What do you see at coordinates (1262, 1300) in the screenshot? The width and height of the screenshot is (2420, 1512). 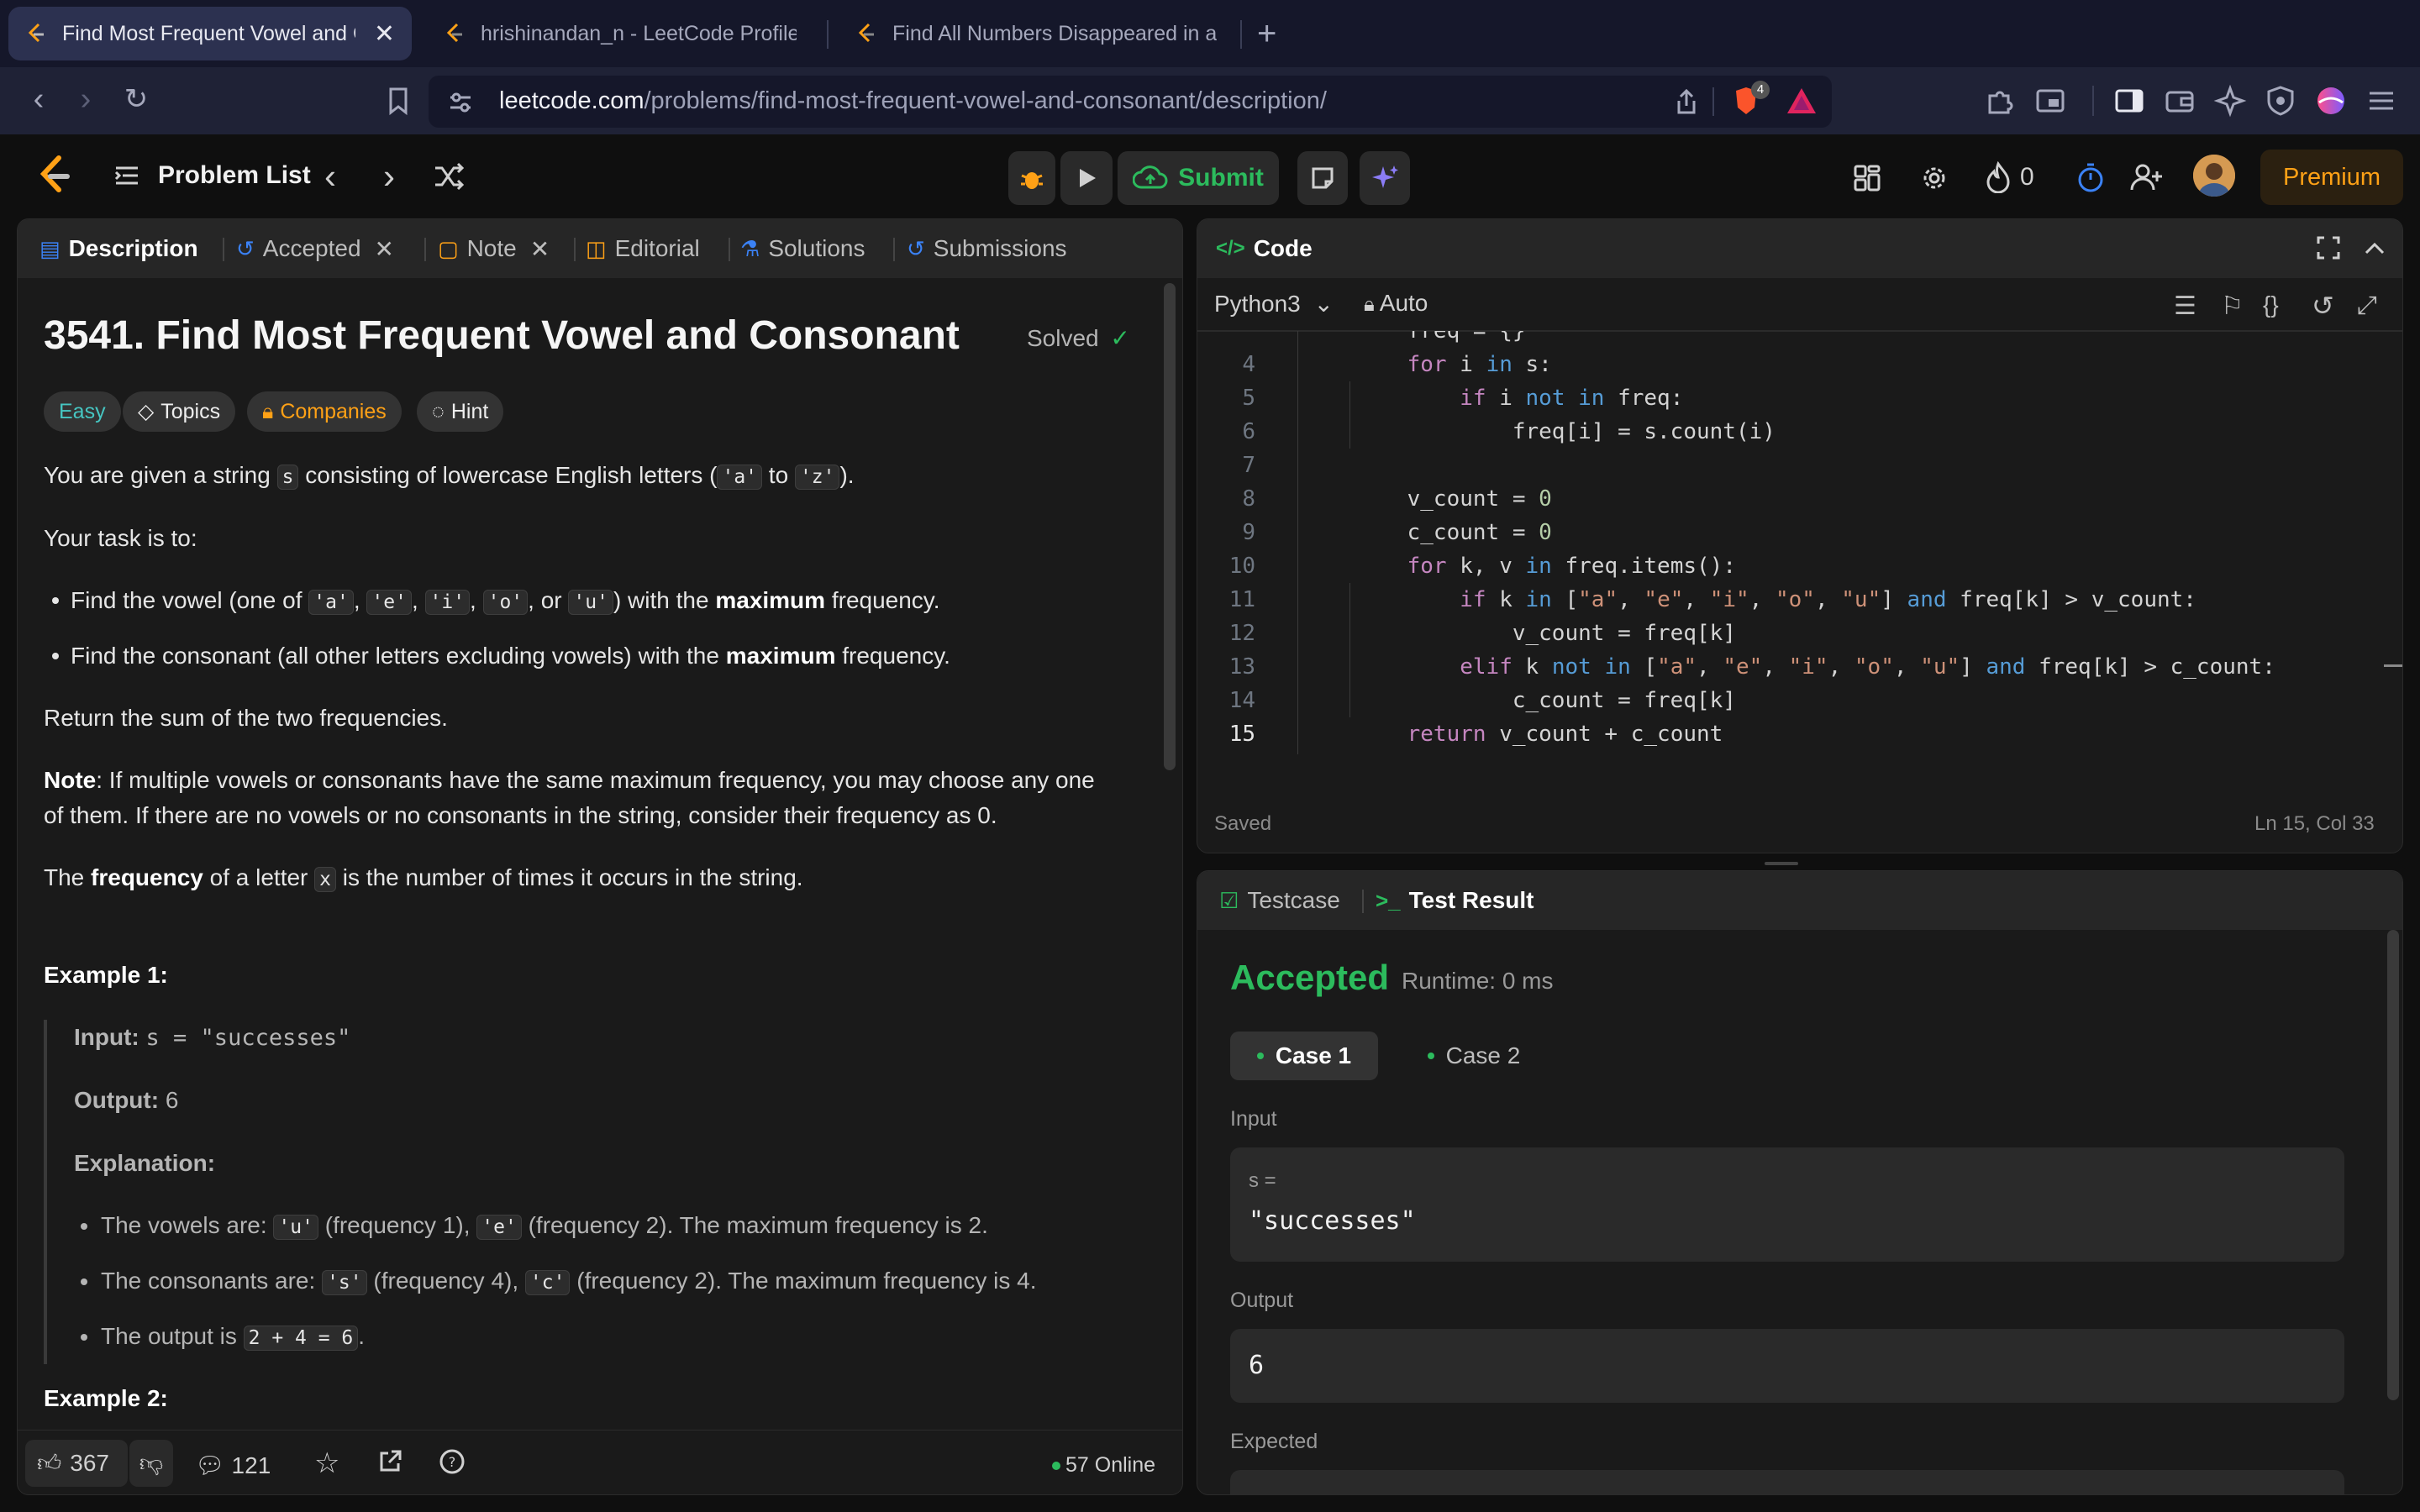 I see `output-label: Output` at bounding box center [1262, 1300].